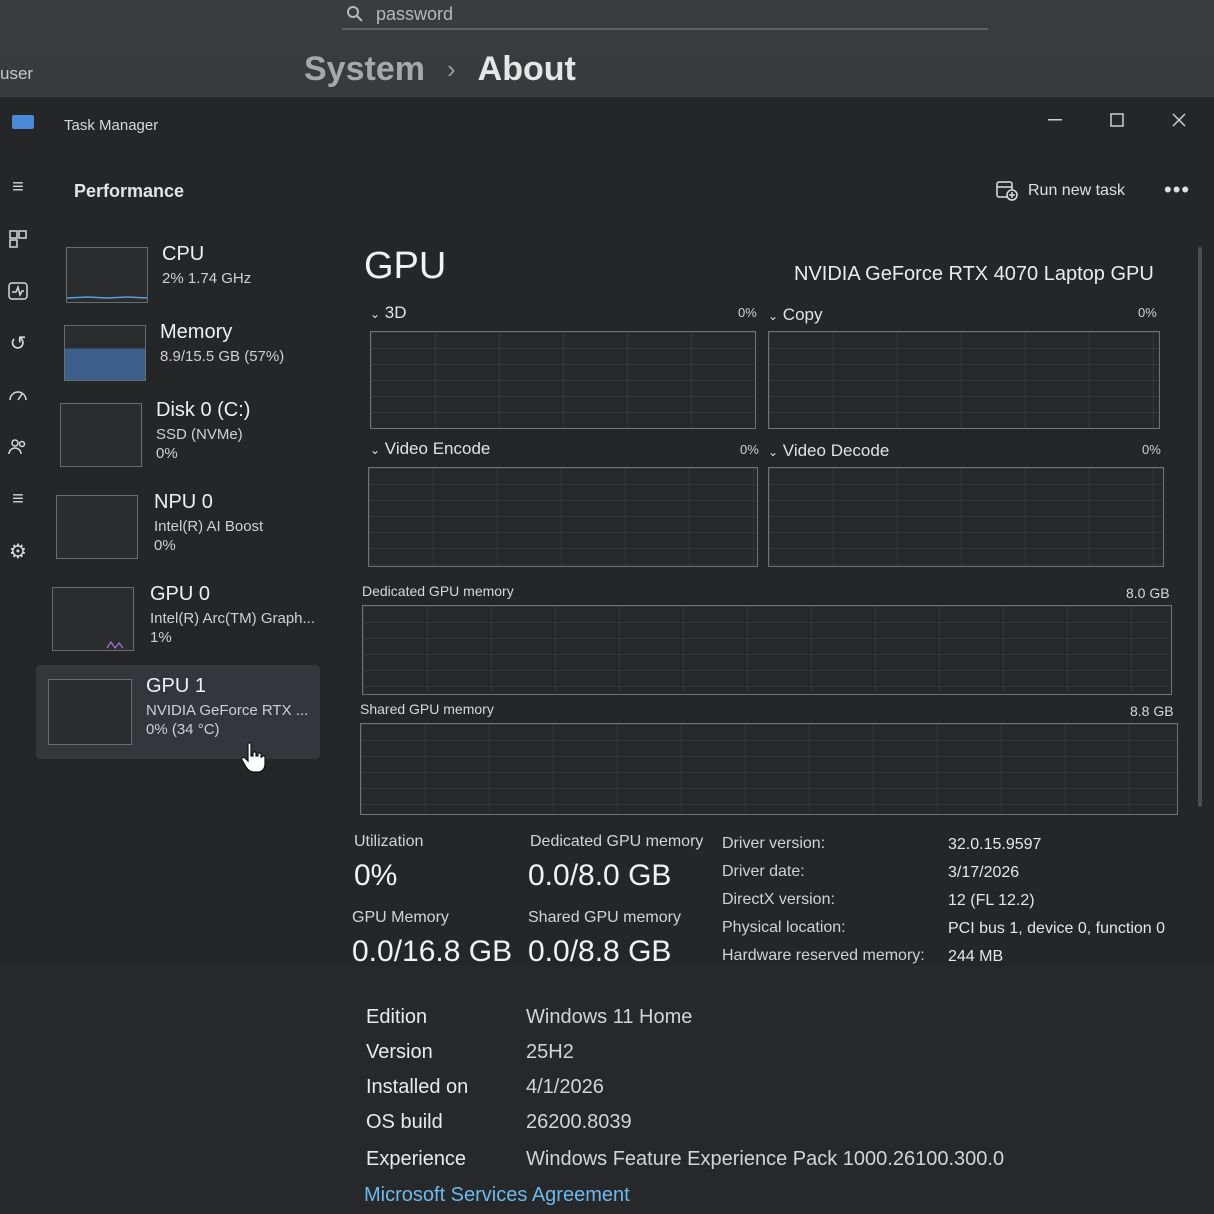 The height and width of the screenshot is (1214, 1214). What do you see at coordinates (665, 15) in the screenshot?
I see `settings-search-input: password` at bounding box center [665, 15].